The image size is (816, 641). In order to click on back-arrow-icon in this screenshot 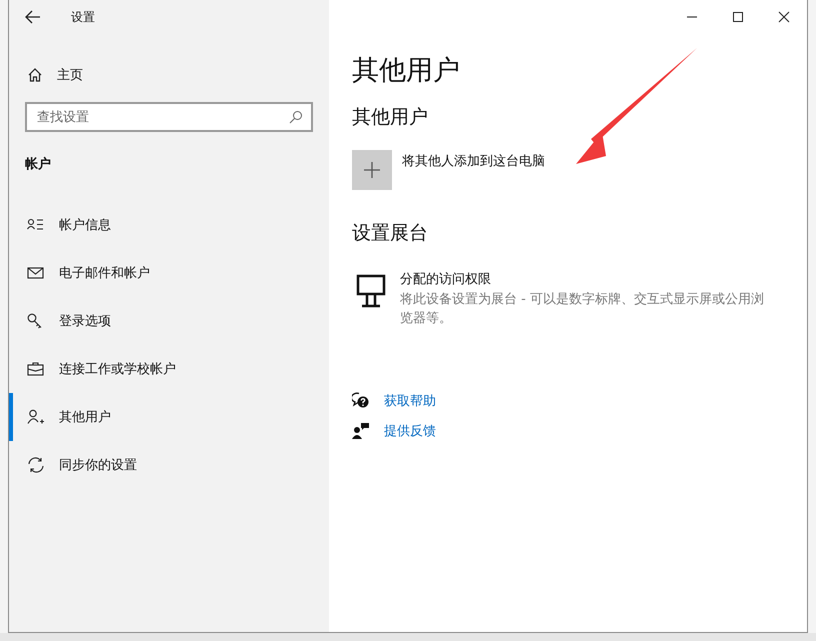, I will do `click(32, 17)`.